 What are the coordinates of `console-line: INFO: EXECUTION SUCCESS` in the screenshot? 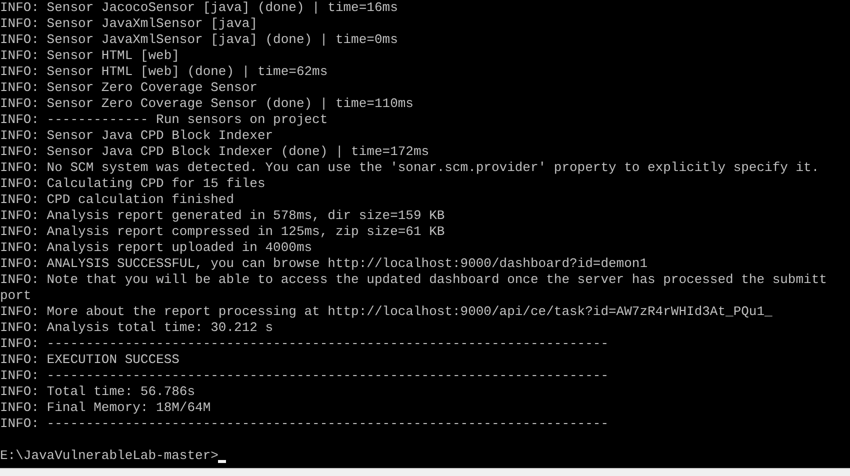 It's located at (90, 360).